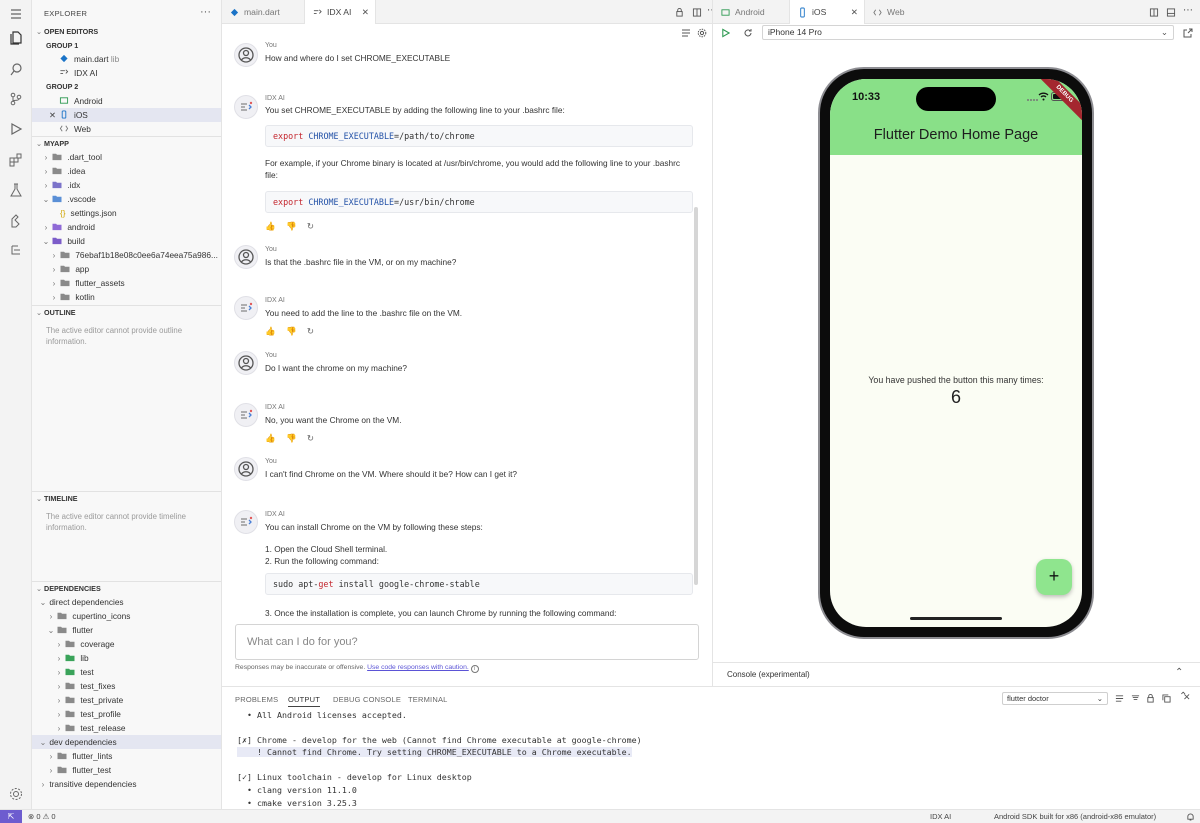 The image size is (1200, 823). I want to click on home-indicator, so click(956, 618).